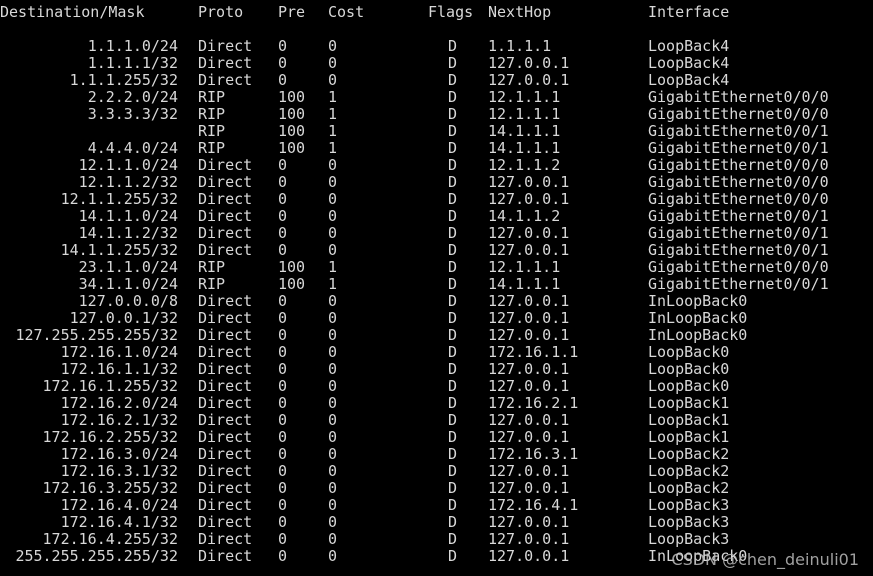 Image resolution: width=873 pixels, height=576 pixels. What do you see at coordinates (221, 12) in the screenshot?
I see `header-proto: Proto` at bounding box center [221, 12].